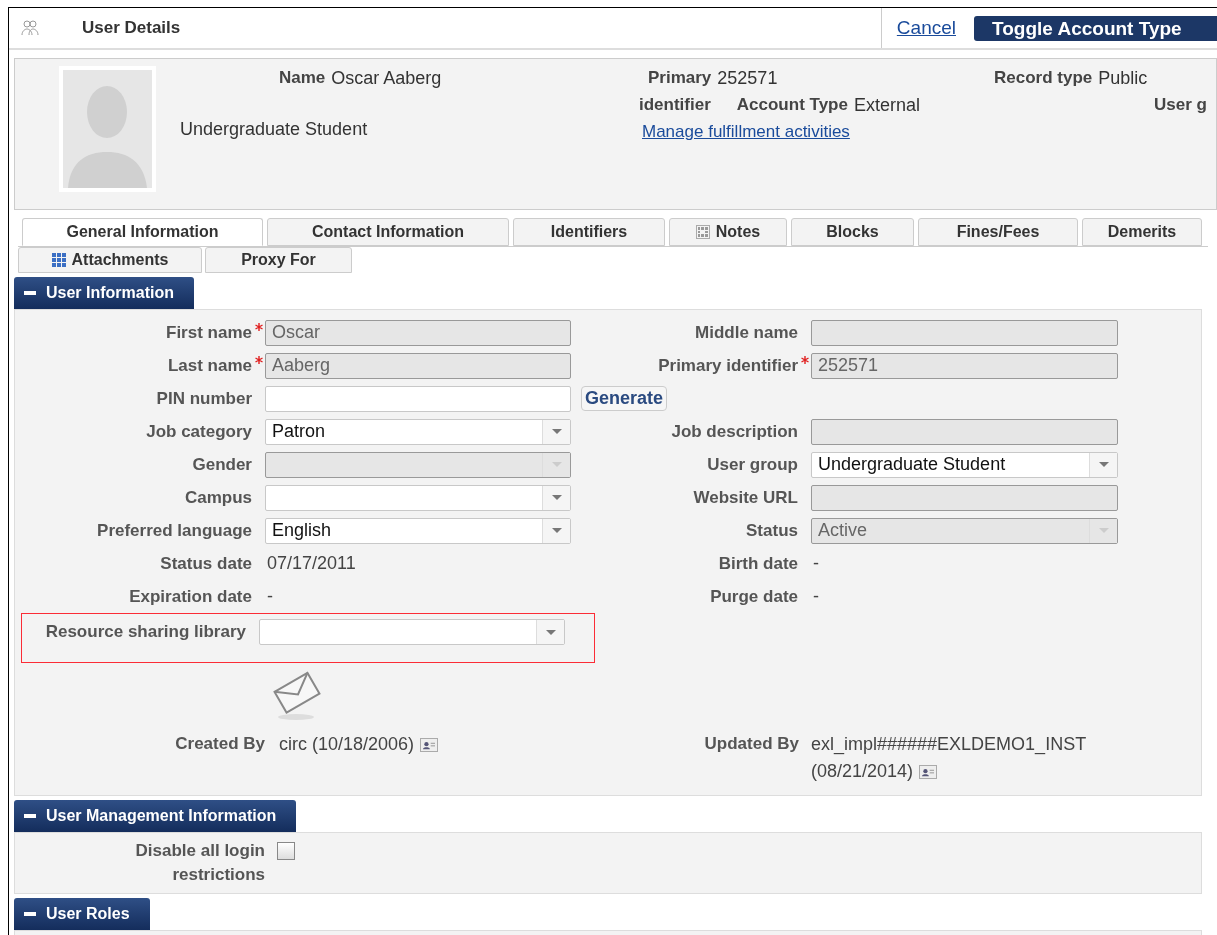  Describe the element at coordinates (58, 260) in the screenshot. I see `grid-icon` at that location.